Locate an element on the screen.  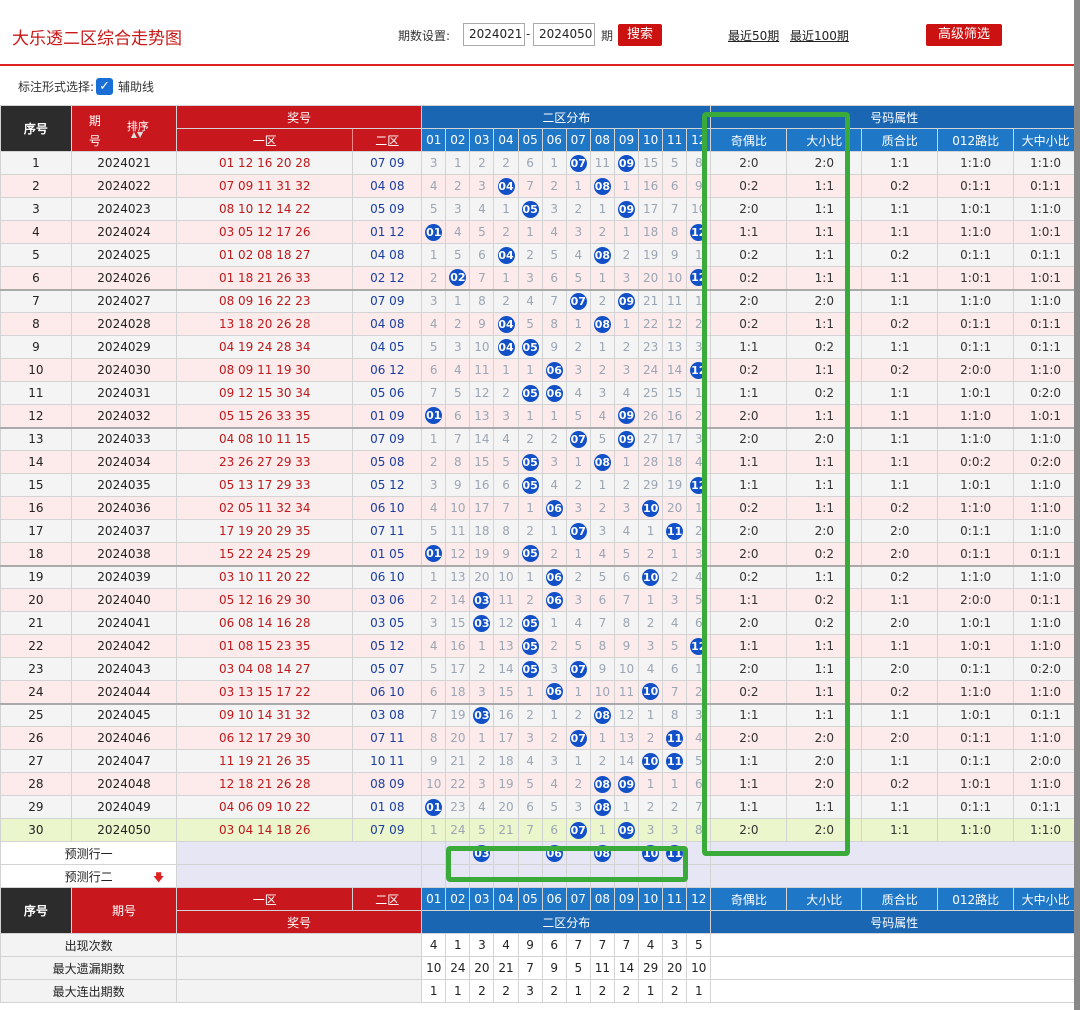
attr-cell: 1:1 is located at coordinates (900, 347).